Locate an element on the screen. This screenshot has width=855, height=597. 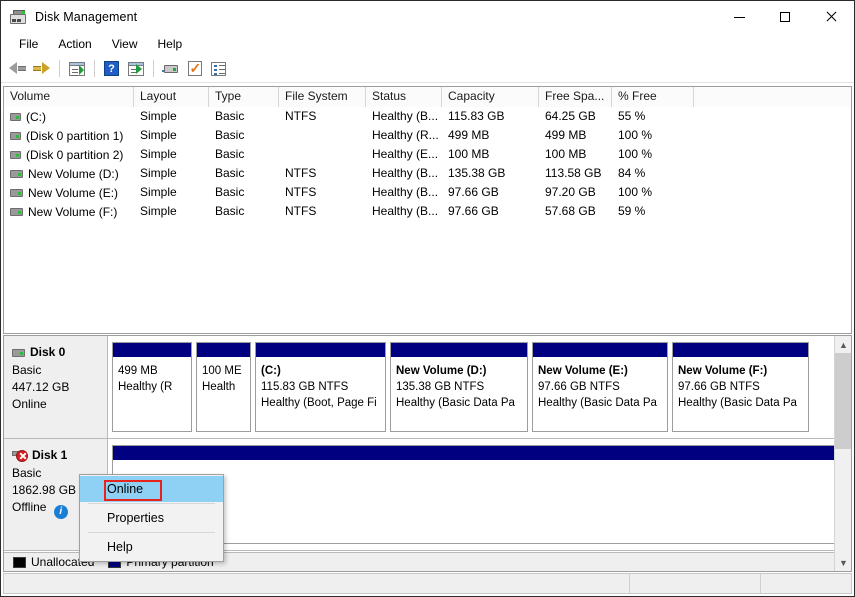
partition-text: 499 MB Healthy (R is located at coordinates (152, 394).